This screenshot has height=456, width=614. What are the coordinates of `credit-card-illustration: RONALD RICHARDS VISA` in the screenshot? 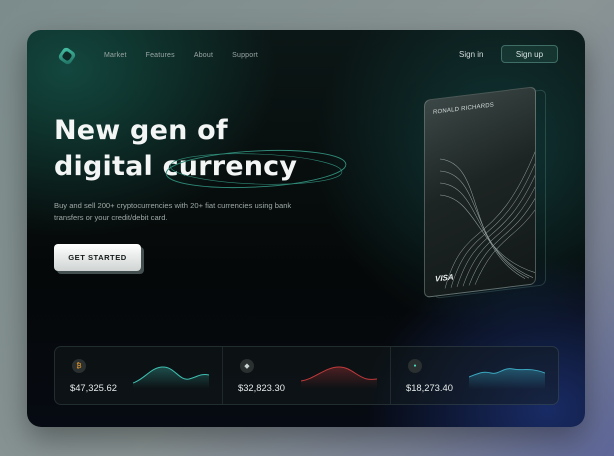 It's located at (486, 192).